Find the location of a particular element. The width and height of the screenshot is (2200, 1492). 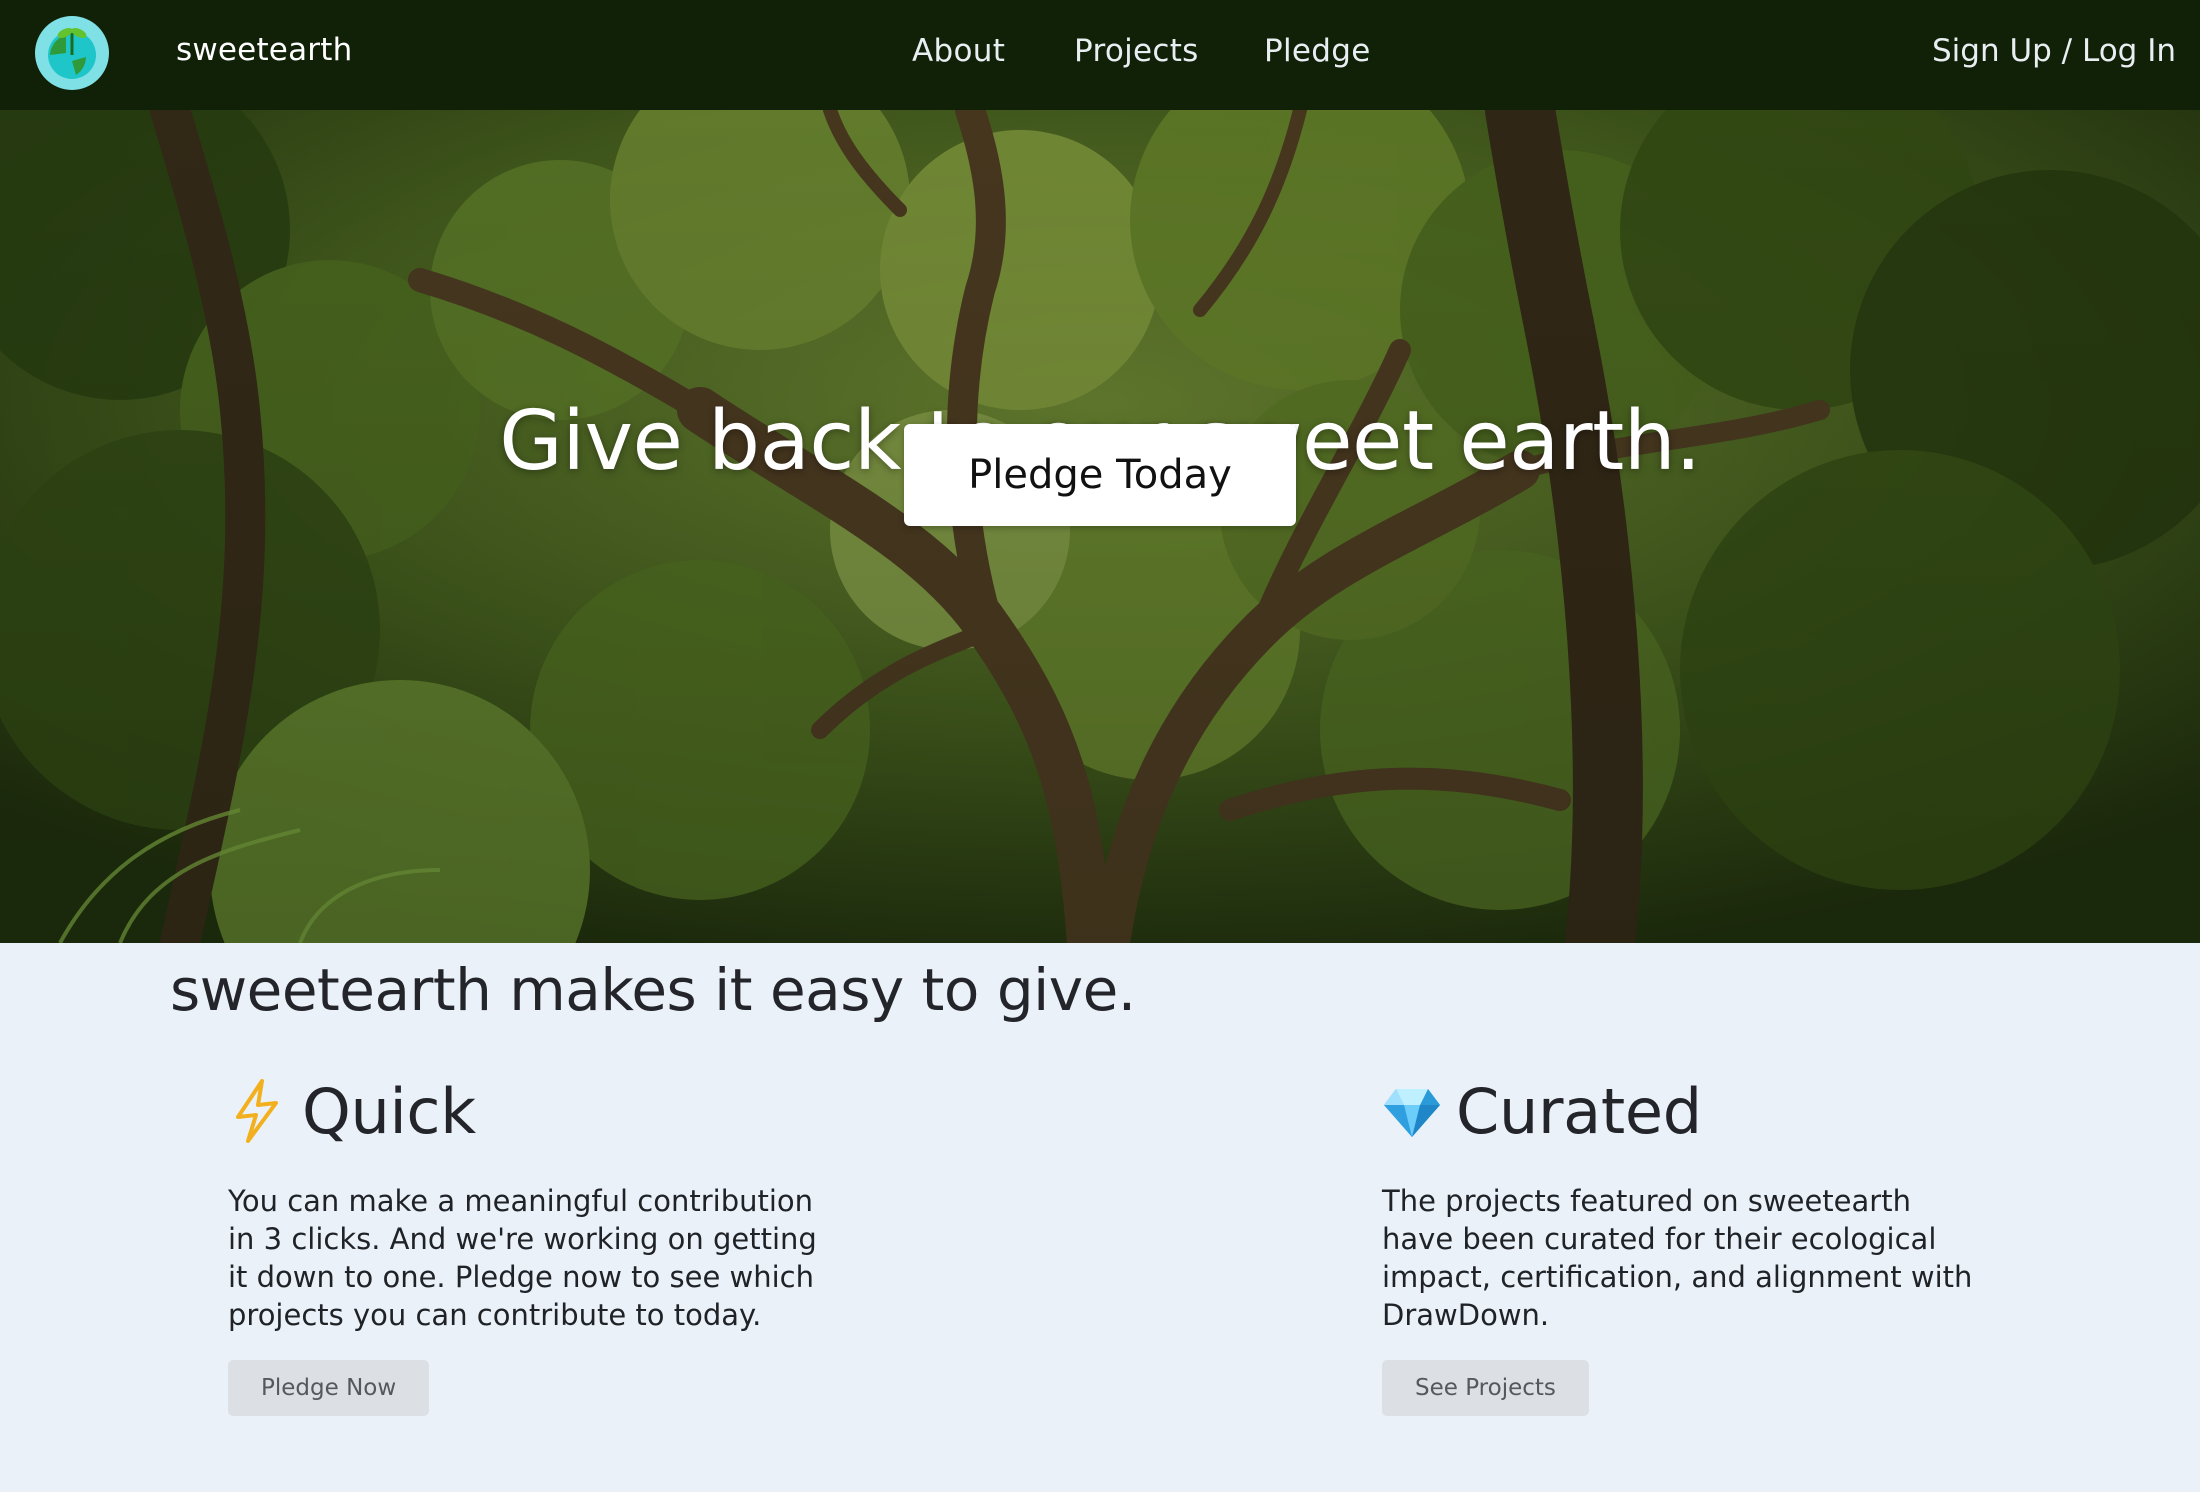

nav-link-about: About is located at coordinates (958, 51).